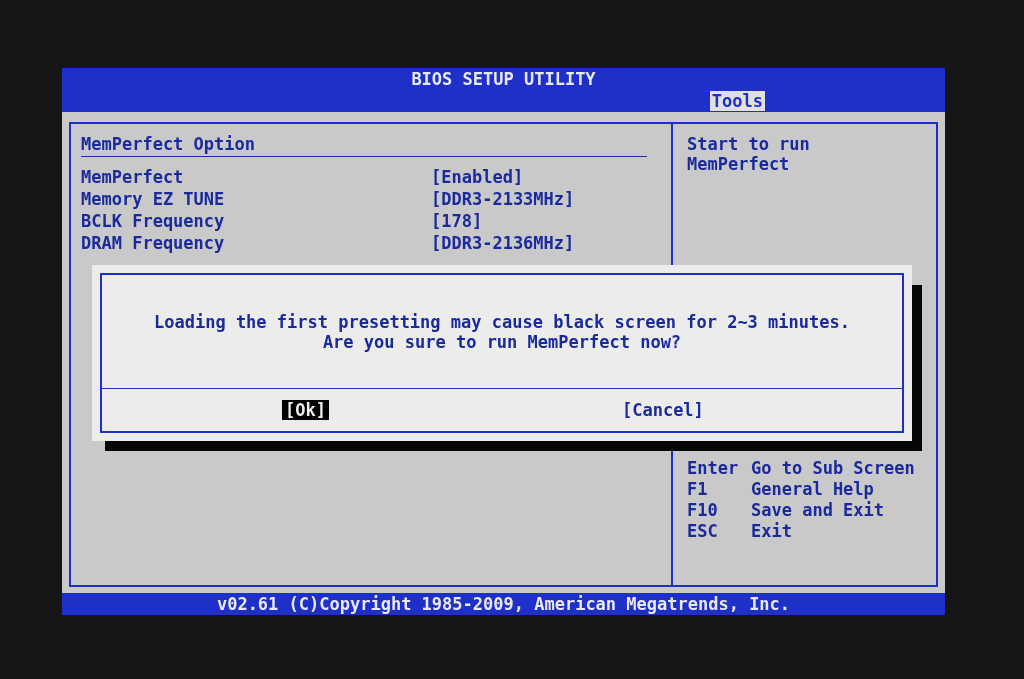 This screenshot has width=1024, height=679. What do you see at coordinates (457, 222) in the screenshot?
I see `option-value: [178]` at bounding box center [457, 222].